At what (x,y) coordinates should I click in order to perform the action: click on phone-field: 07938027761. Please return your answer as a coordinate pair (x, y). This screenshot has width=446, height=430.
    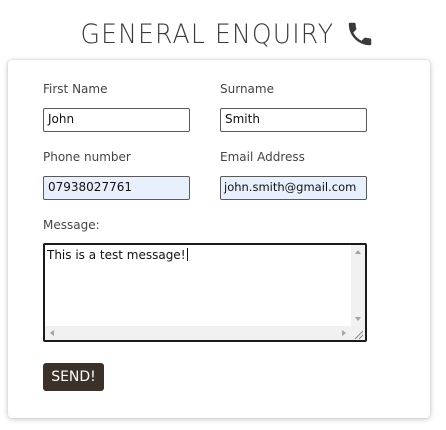
    Looking at the image, I should click on (116, 188).